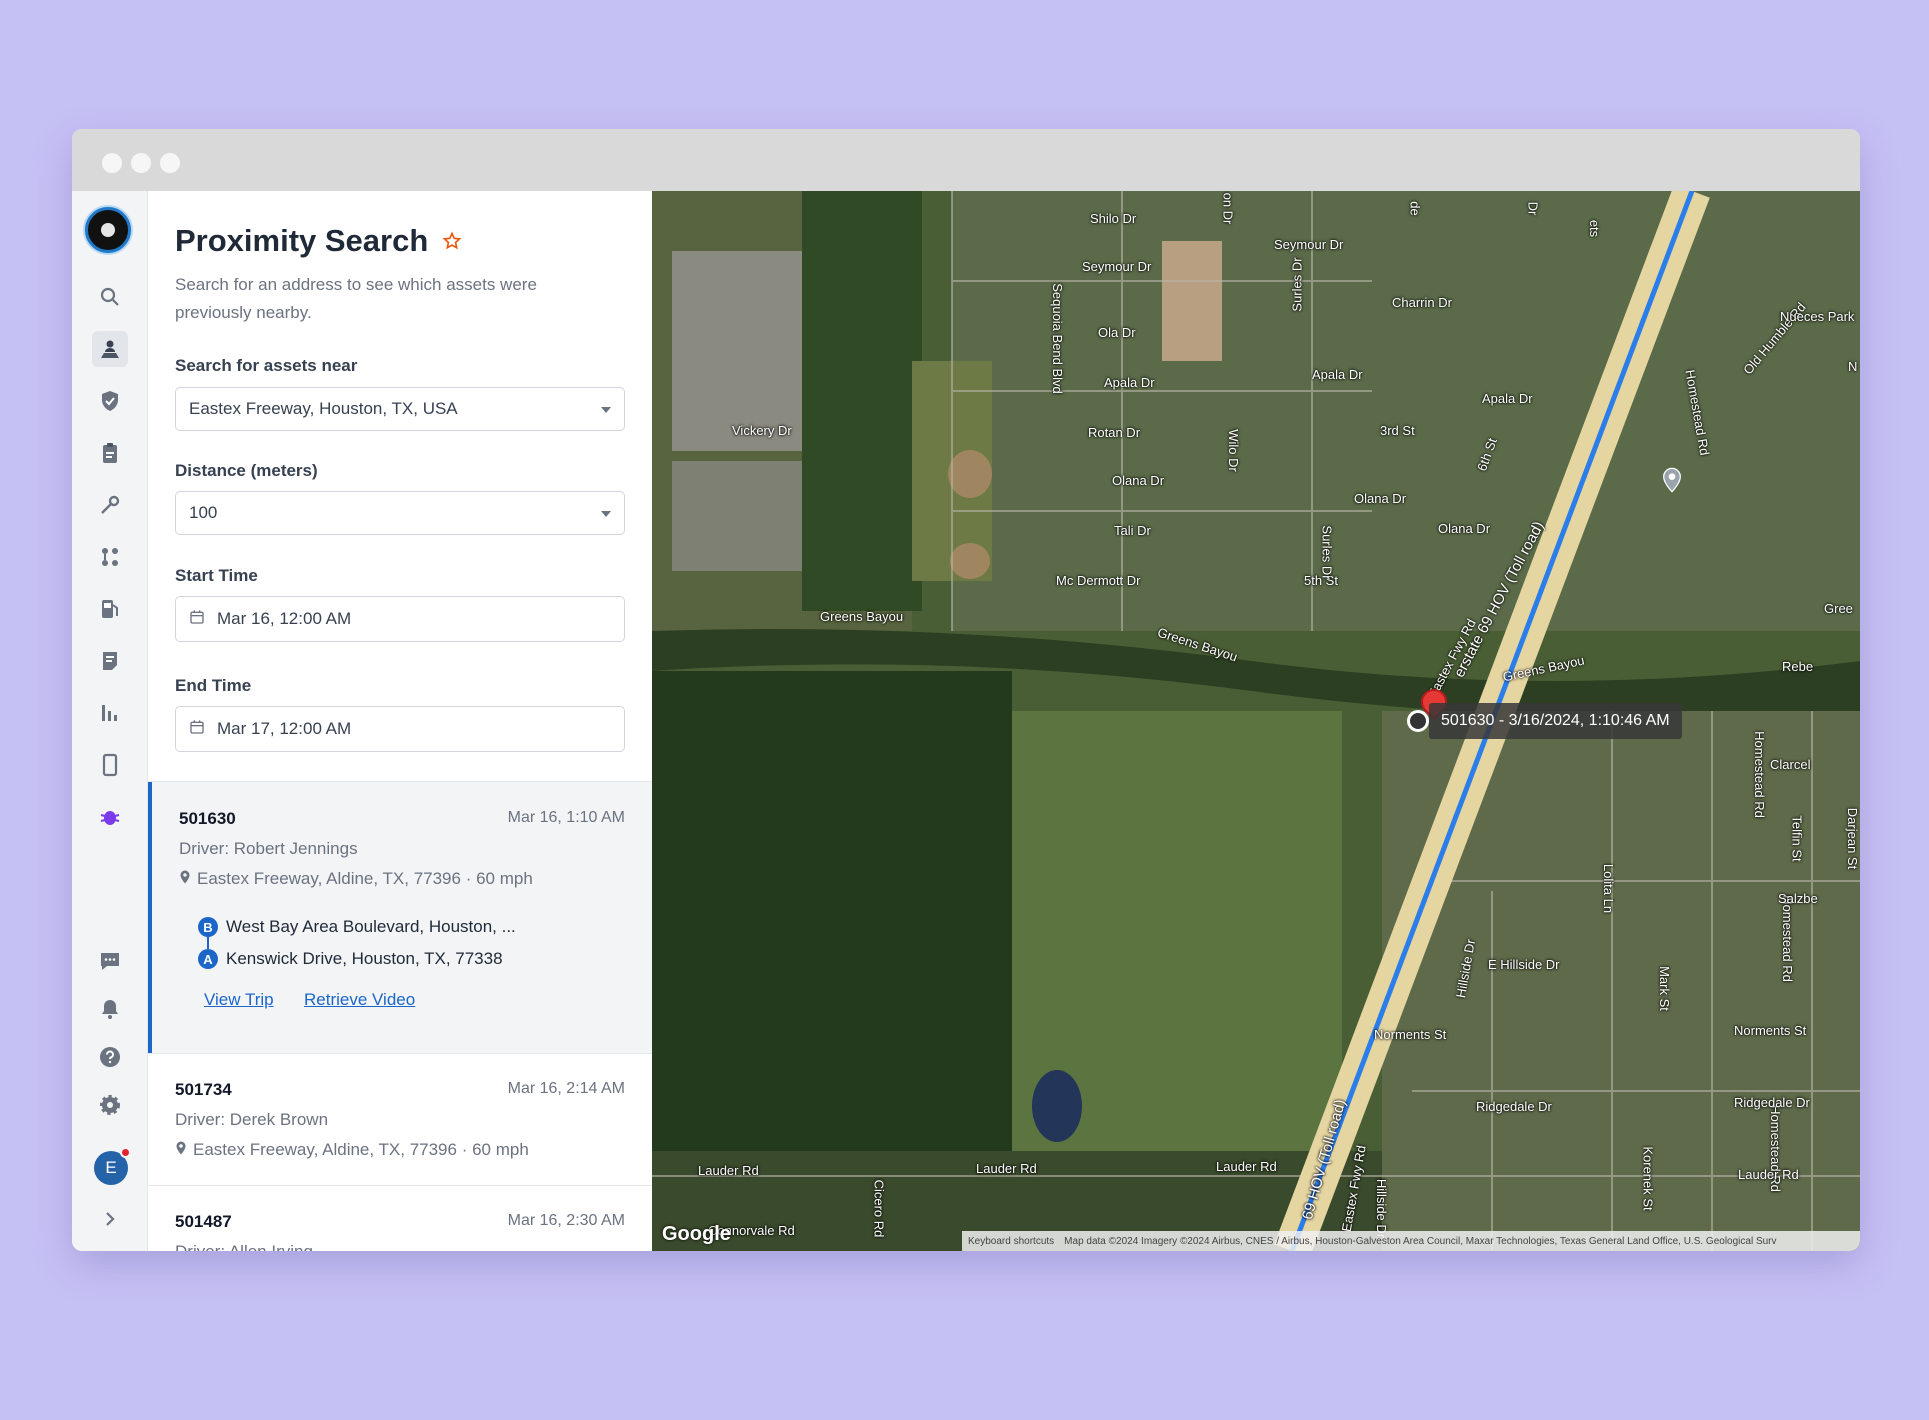 The width and height of the screenshot is (1929, 1420). What do you see at coordinates (110, 609) in the screenshot?
I see `fuel-icon` at bounding box center [110, 609].